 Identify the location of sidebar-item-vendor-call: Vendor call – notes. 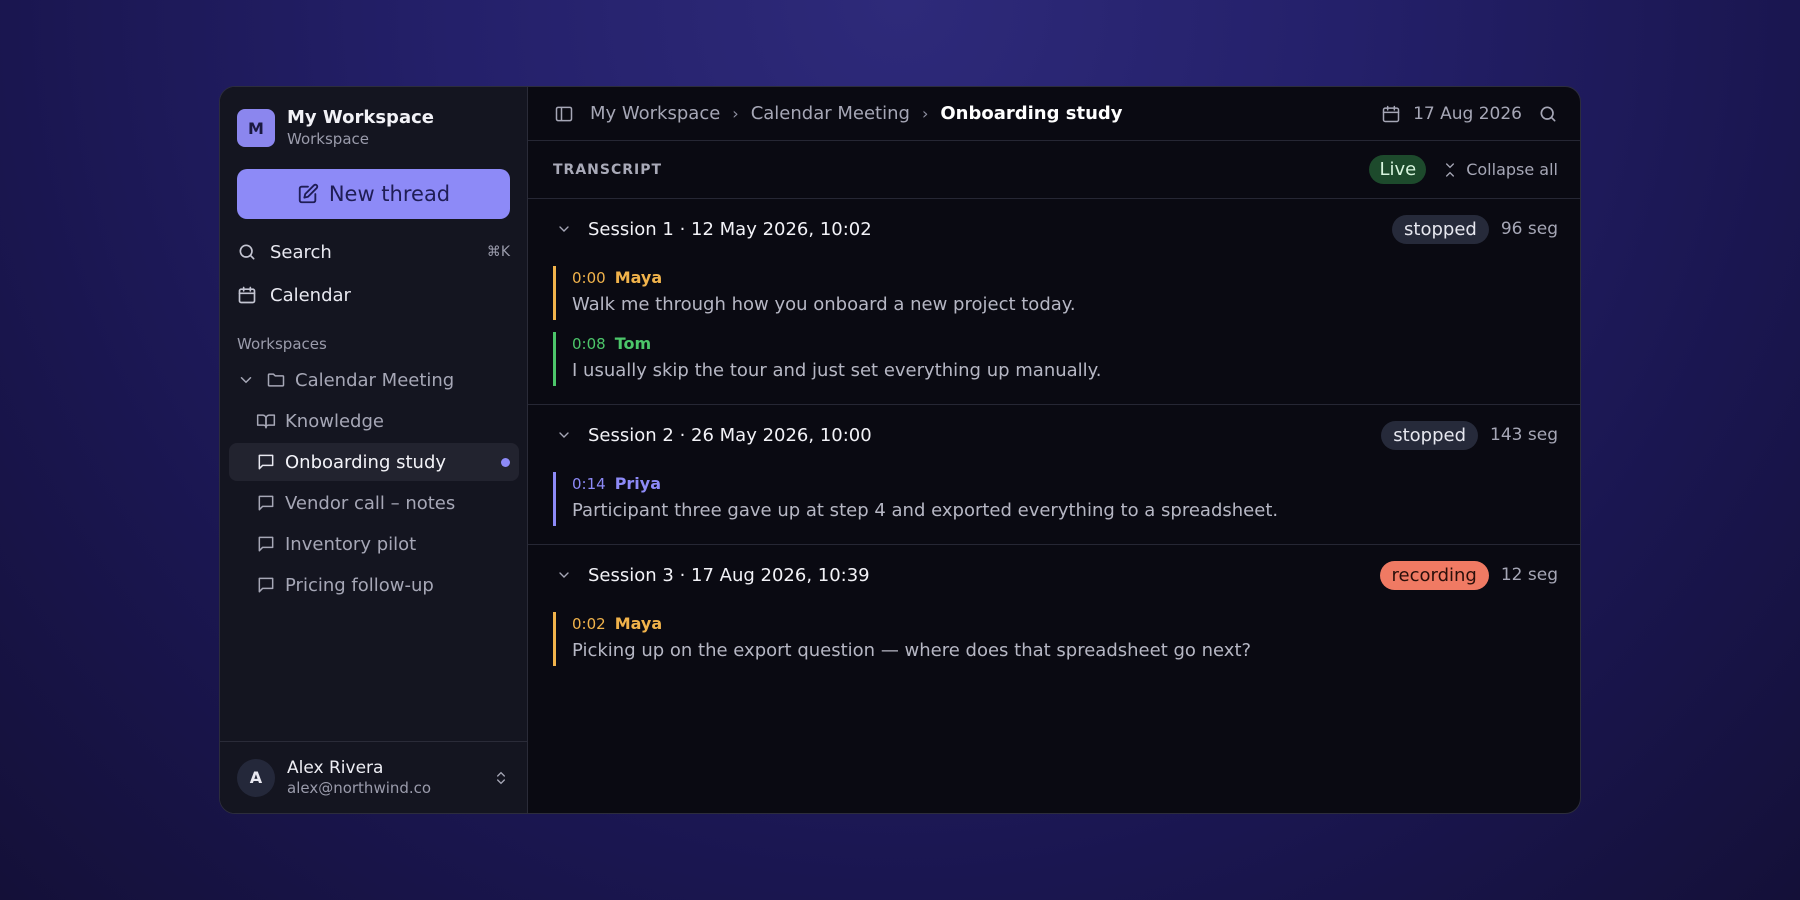
(374, 503).